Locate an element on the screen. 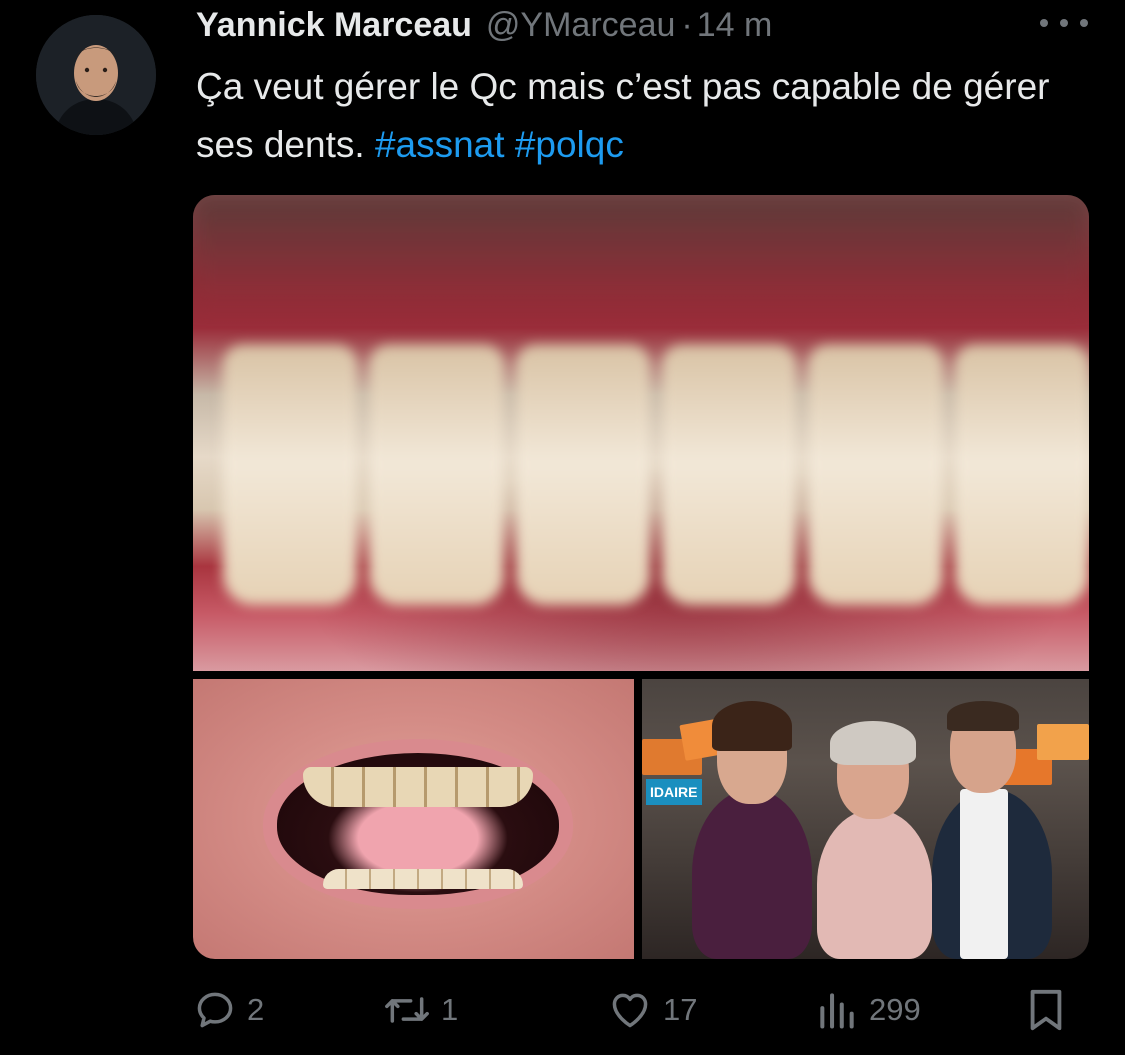 This screenshot has height=1055, width=1125. views-button: 299 is located at coordinates (868, 1010).